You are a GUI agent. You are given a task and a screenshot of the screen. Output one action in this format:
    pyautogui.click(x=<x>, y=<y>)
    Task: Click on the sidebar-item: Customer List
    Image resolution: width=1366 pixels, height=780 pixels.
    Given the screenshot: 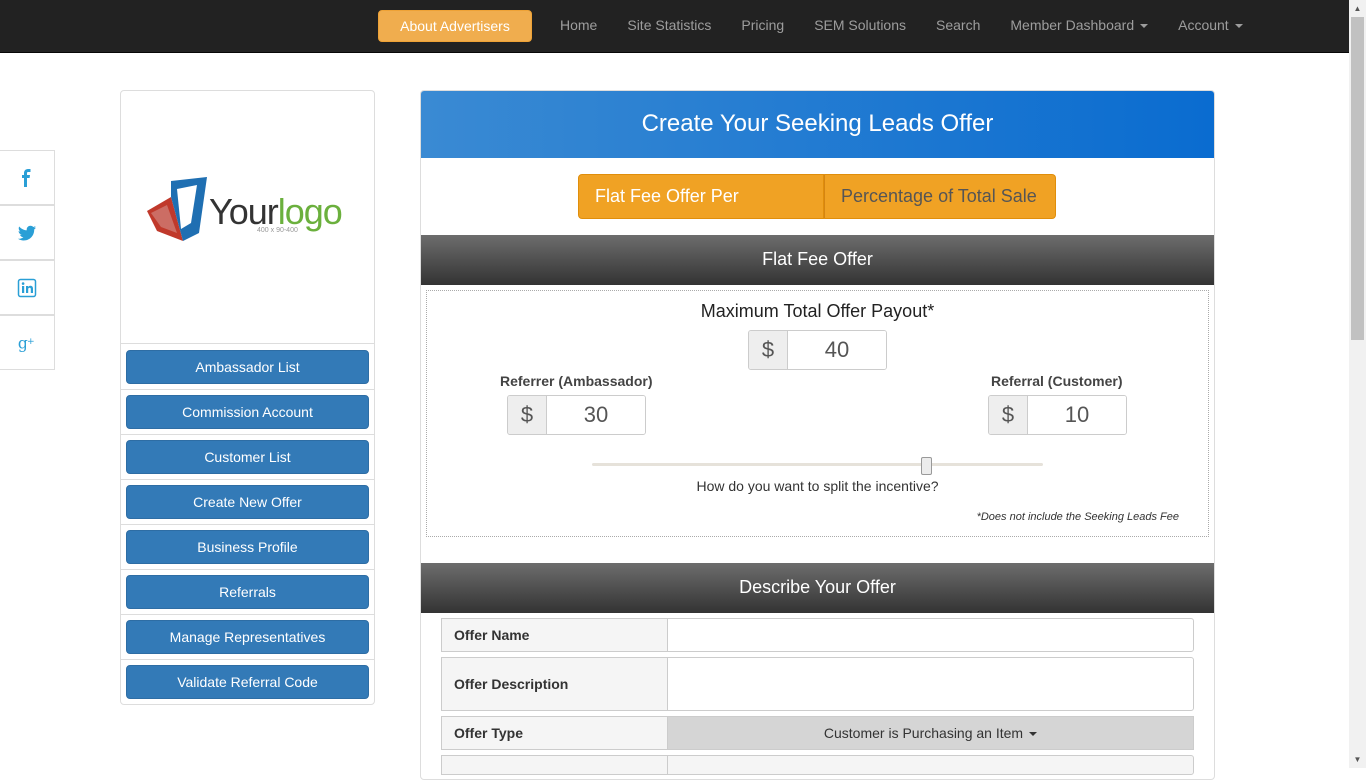 What is the action you would take?
    pyautogui.click(x=247, y=457)
    